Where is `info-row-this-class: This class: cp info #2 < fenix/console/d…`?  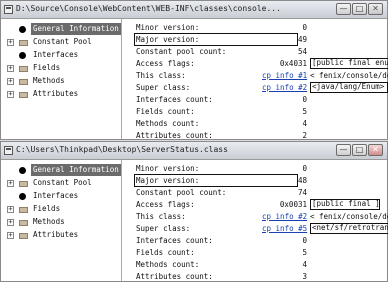 info-row-this-class: This class: cp info #2 < fenix/console/d… is located at coordinates (262, 216).